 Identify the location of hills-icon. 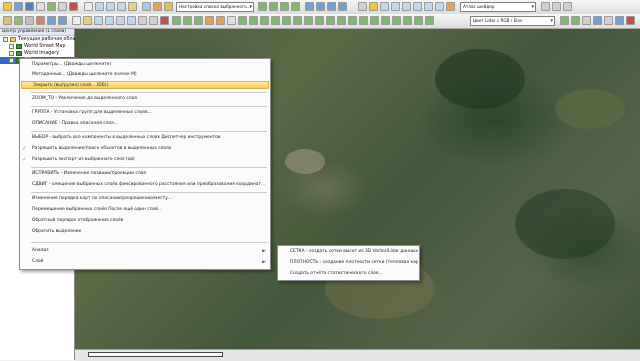
(253, 20).